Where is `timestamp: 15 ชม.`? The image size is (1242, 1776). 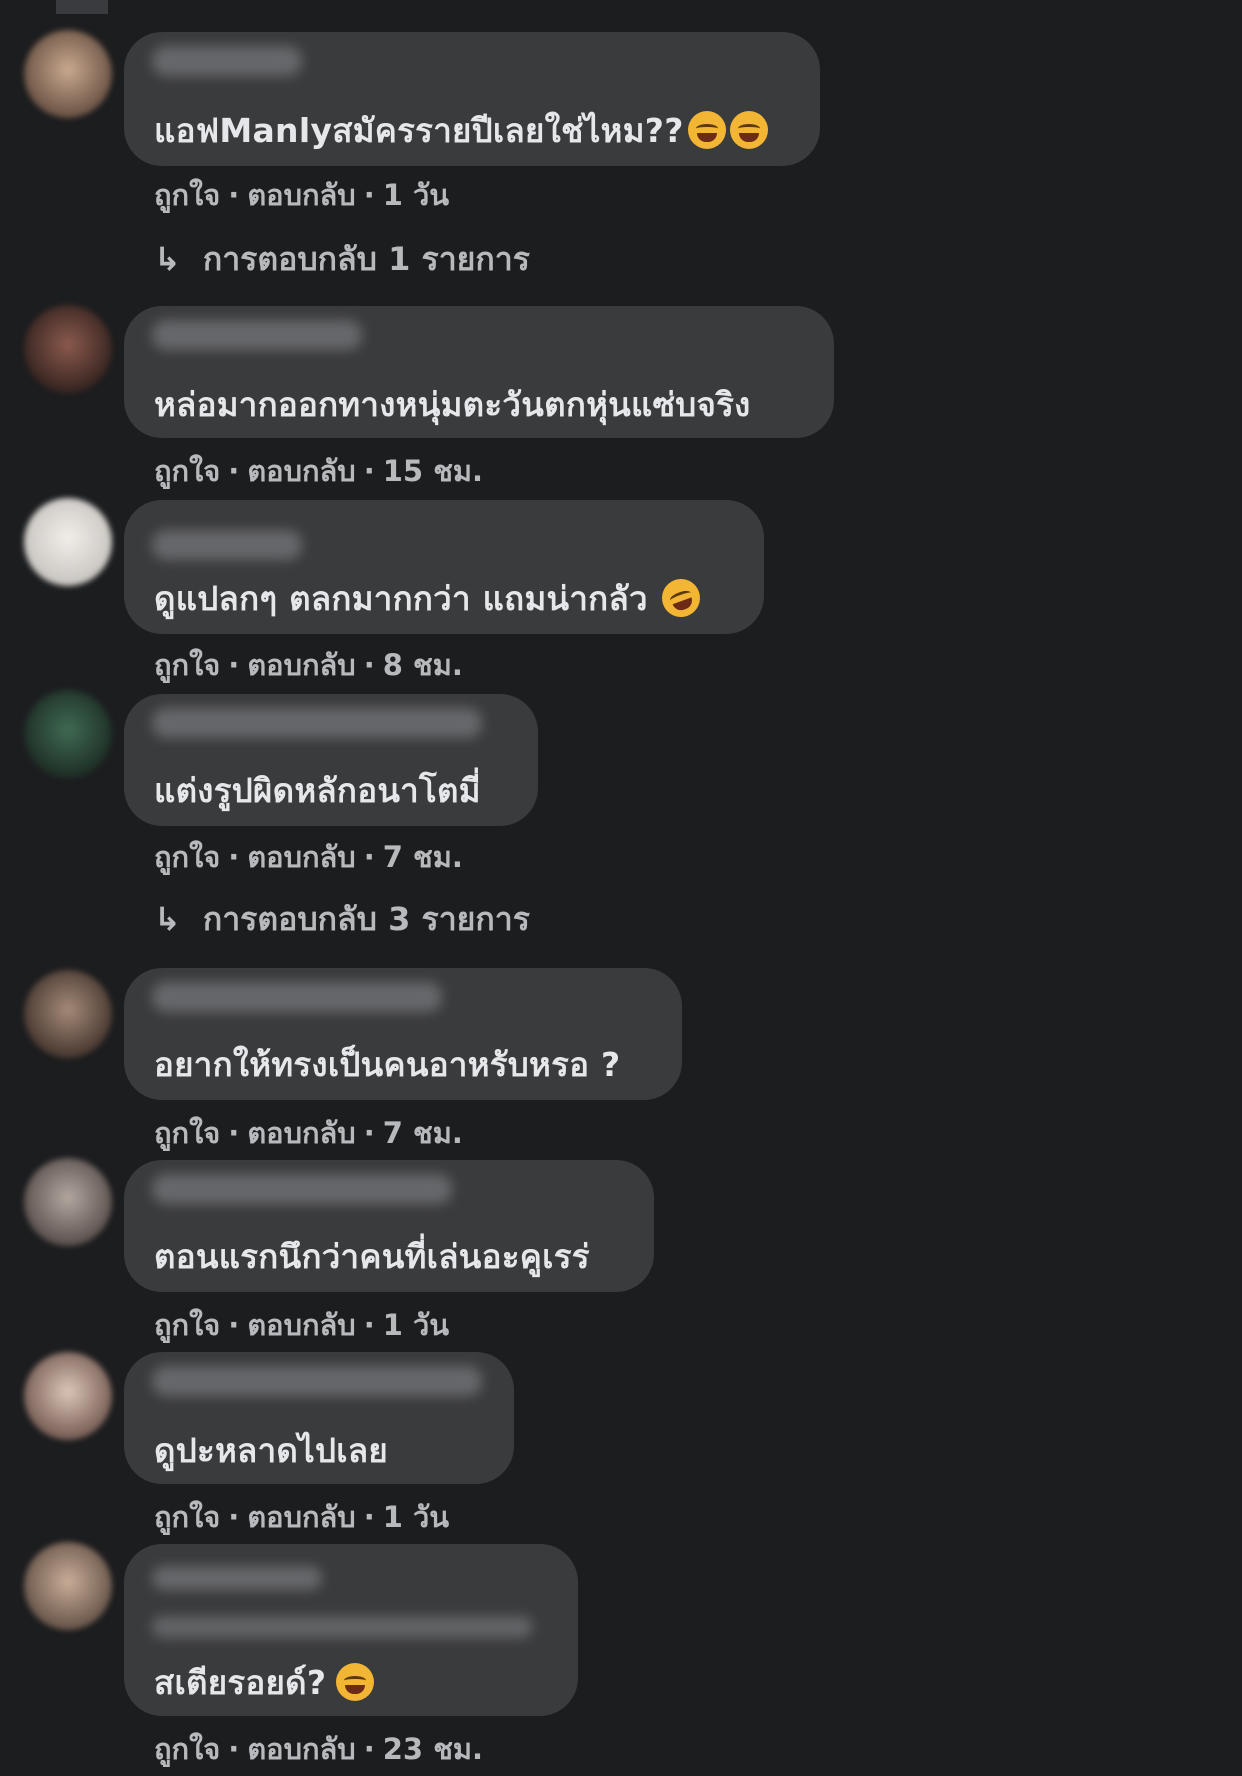
timestamp: 15 ชม. is located at coordinates (433, 471).